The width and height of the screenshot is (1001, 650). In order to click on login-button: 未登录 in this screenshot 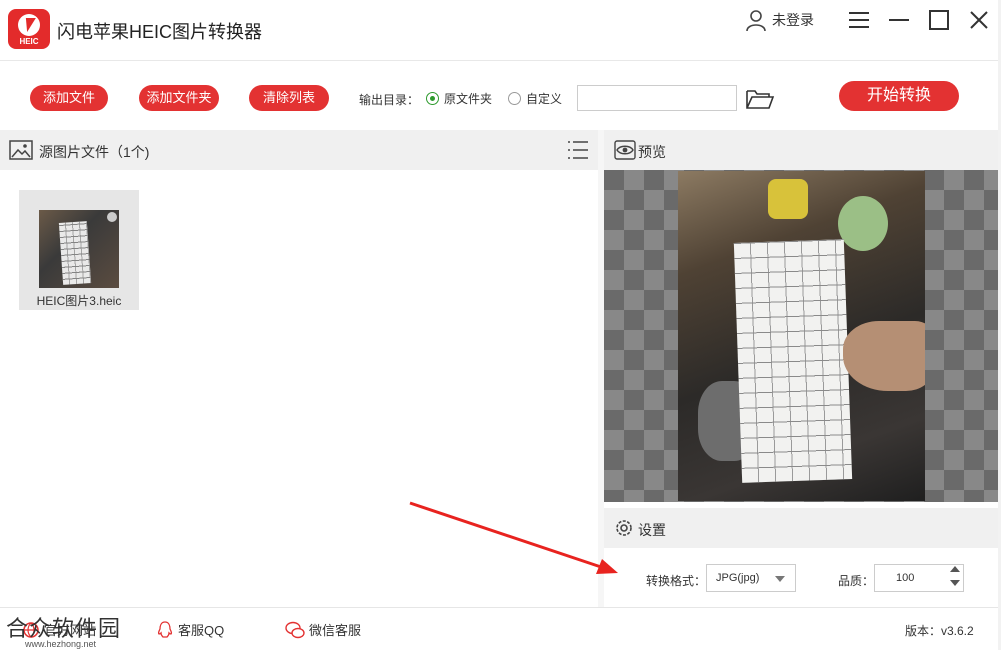, I will do `click(779, 20)`.